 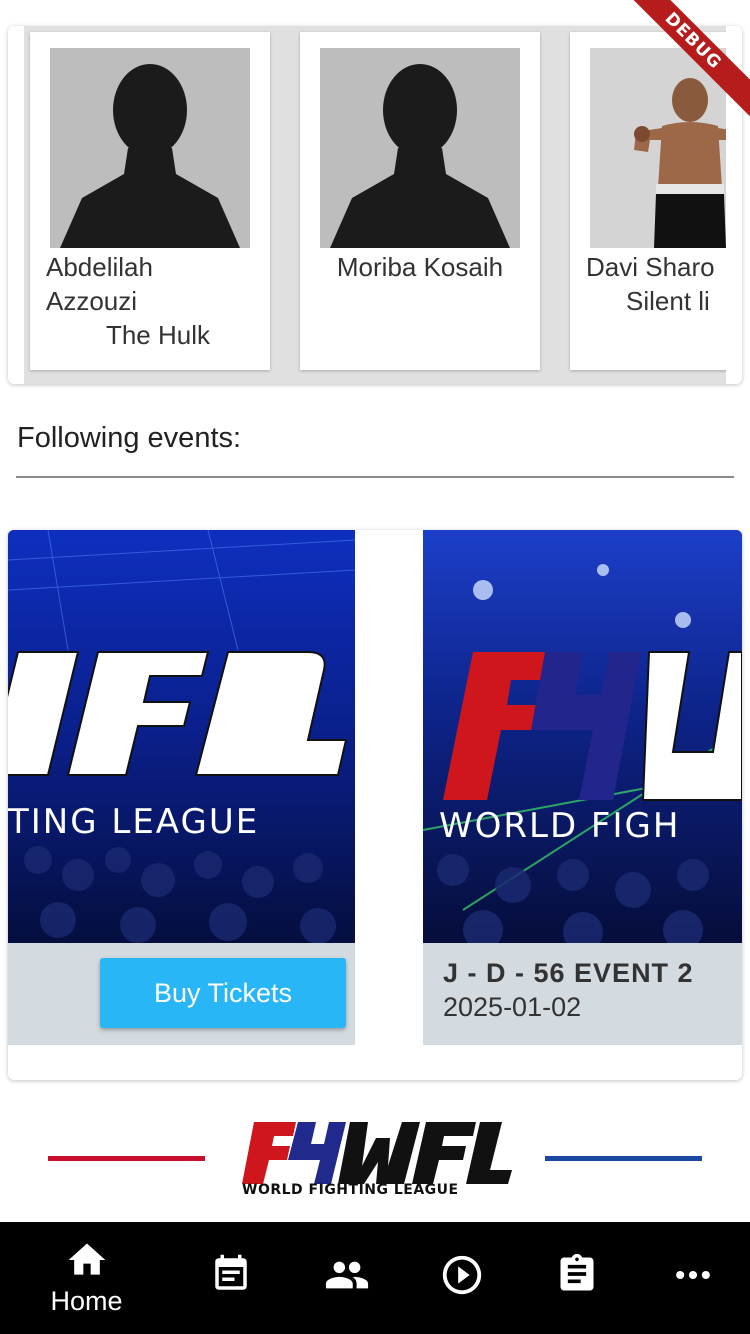 I want to click on nav-label-home: Home, so click(x=86, y=1301).